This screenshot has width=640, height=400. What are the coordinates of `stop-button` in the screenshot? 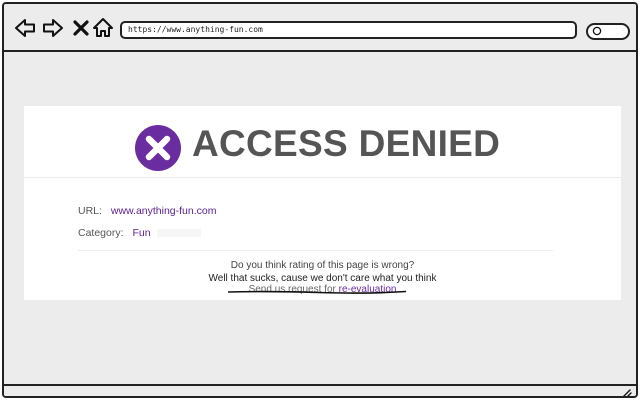 It's located at (81, 28).